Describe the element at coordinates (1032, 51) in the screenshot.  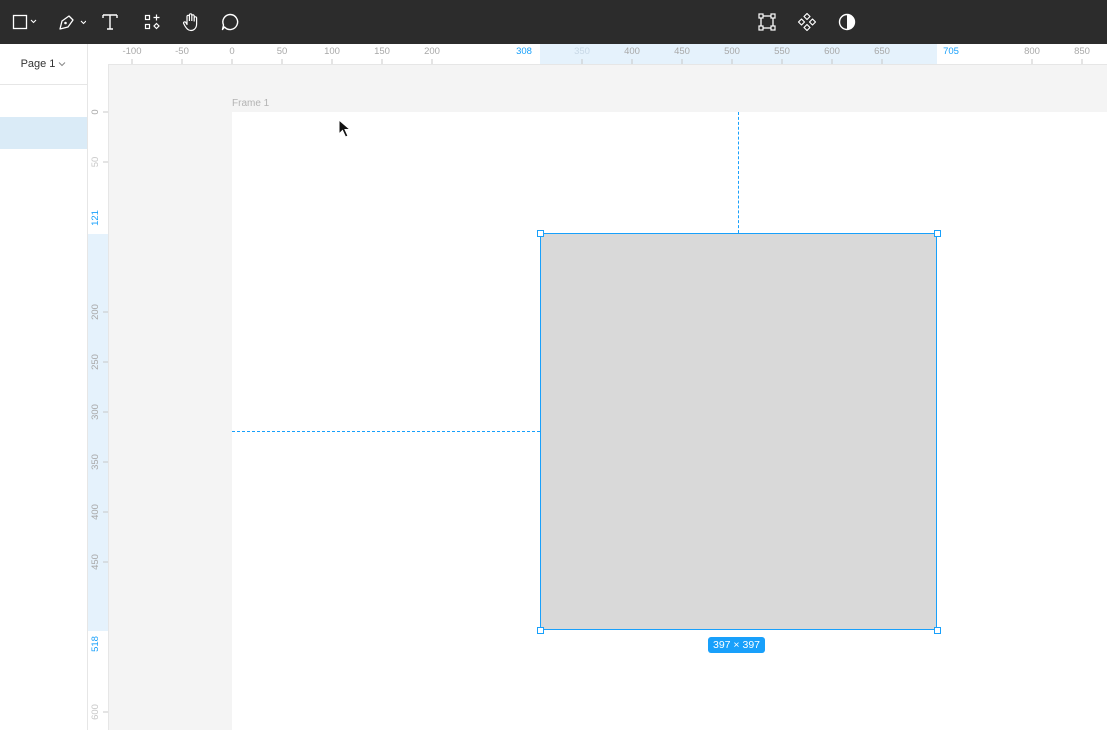
I see `ruler-tick-label: 800` at that location.